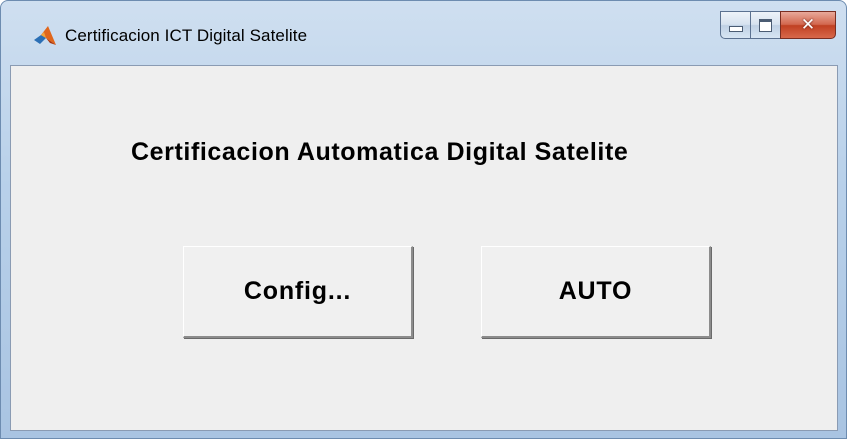  Describe the element at coordinates (735, 29) in the screenshot. I see `minimize-icon` at that location.